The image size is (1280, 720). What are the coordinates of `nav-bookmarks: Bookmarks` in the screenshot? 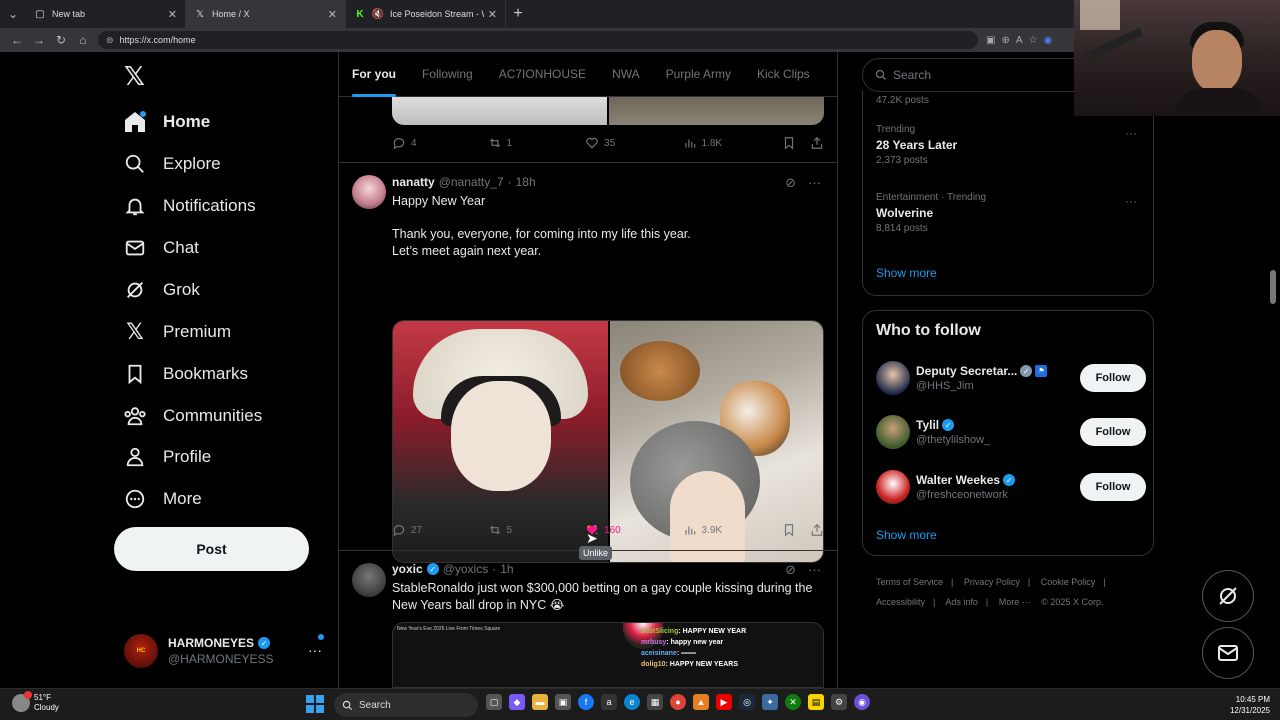 It's located at (185, 374).